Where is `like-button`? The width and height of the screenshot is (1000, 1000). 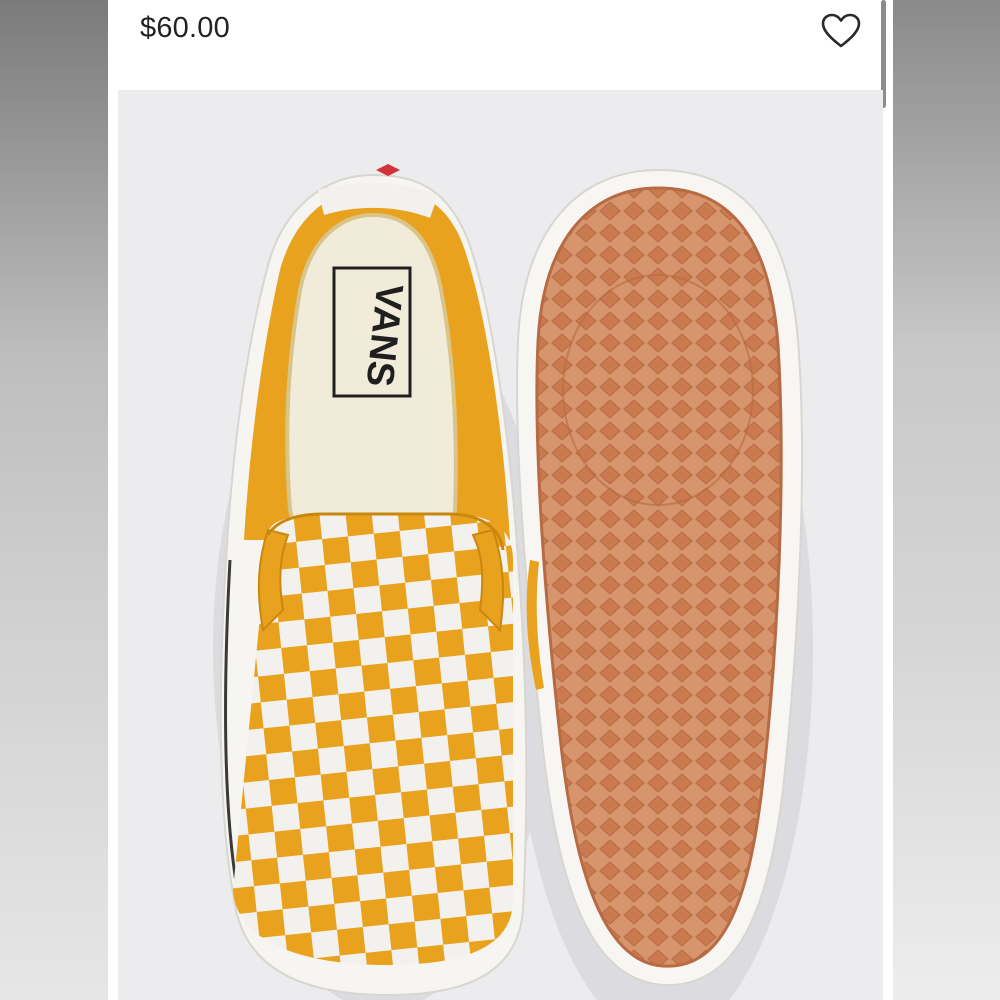 like-button is located at coordinates (841, 31).